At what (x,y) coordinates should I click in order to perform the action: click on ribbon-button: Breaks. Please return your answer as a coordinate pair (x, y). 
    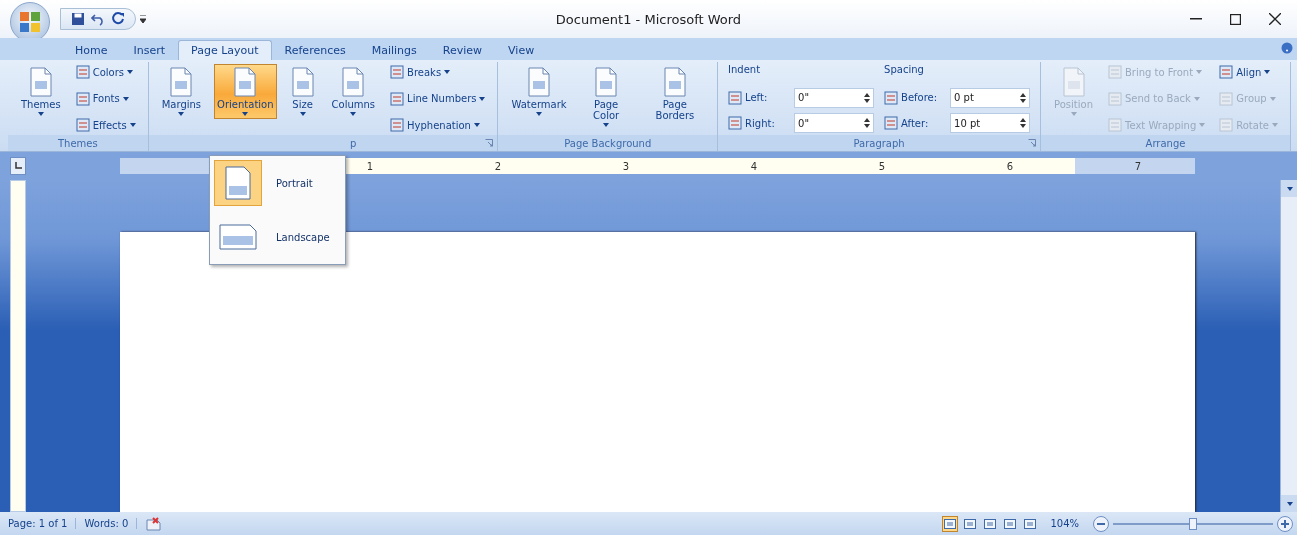
    Looking at the image, I should click on (438, 72).